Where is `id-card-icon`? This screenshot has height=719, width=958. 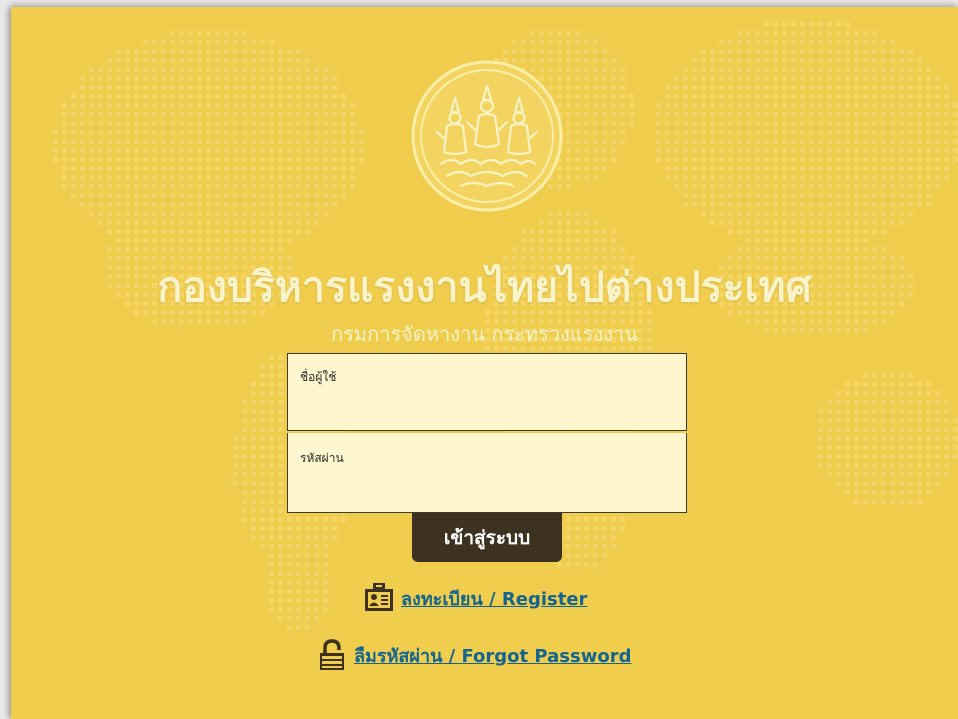
id-card-icon is located at coordinates (379, 597).